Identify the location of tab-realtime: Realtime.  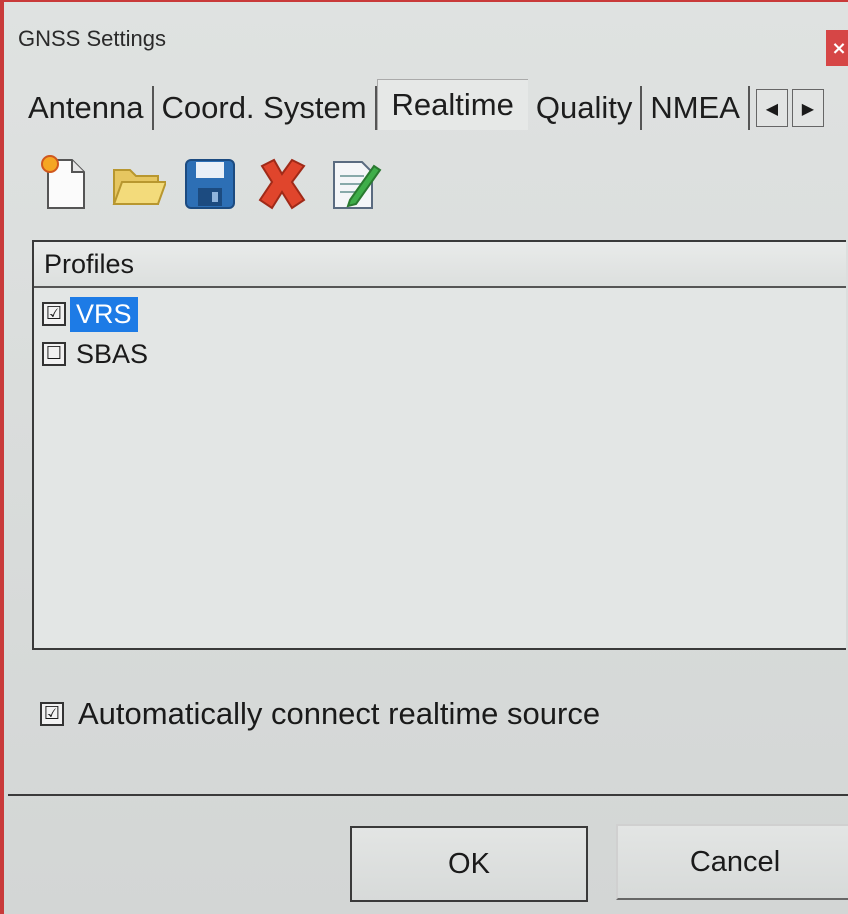
(452, 104).